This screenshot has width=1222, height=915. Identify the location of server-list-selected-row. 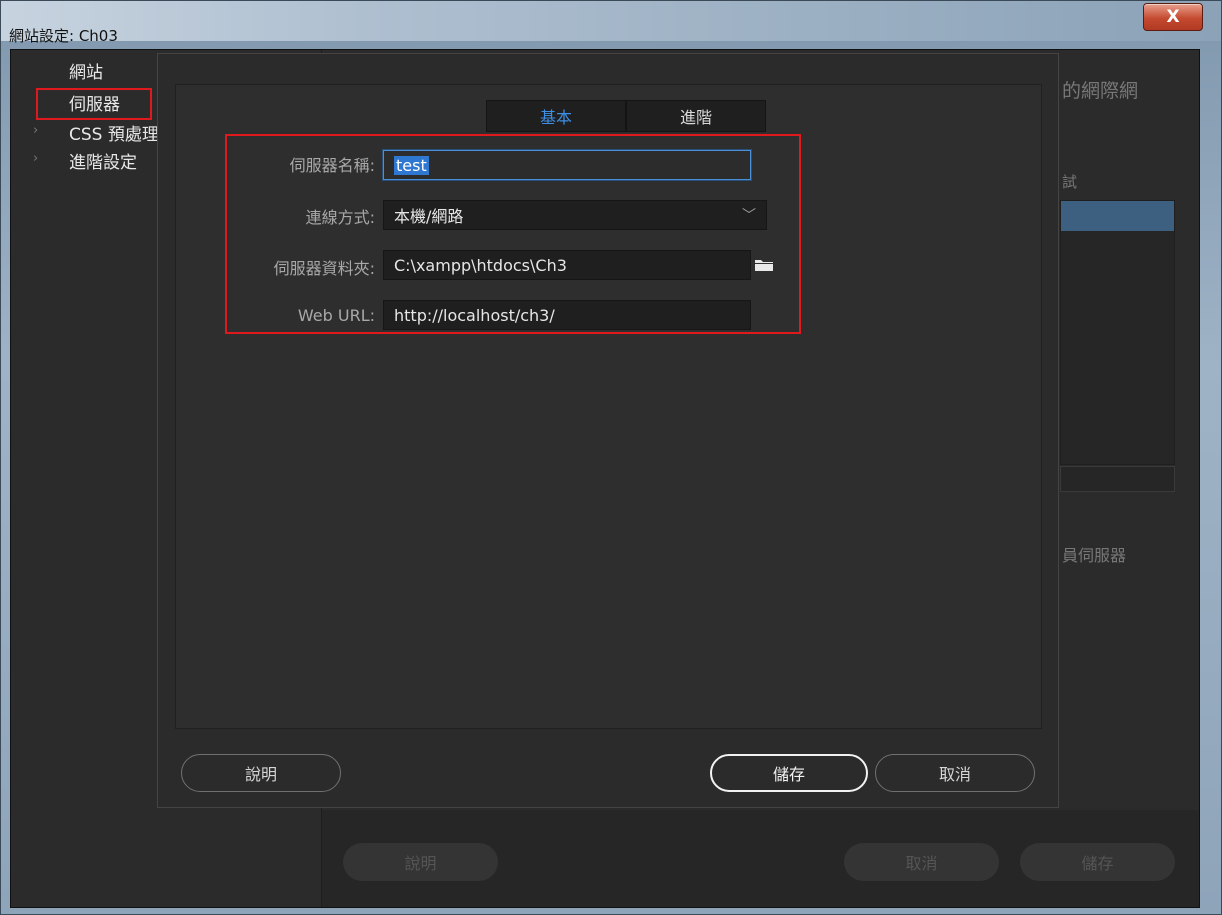
(1117, 216).